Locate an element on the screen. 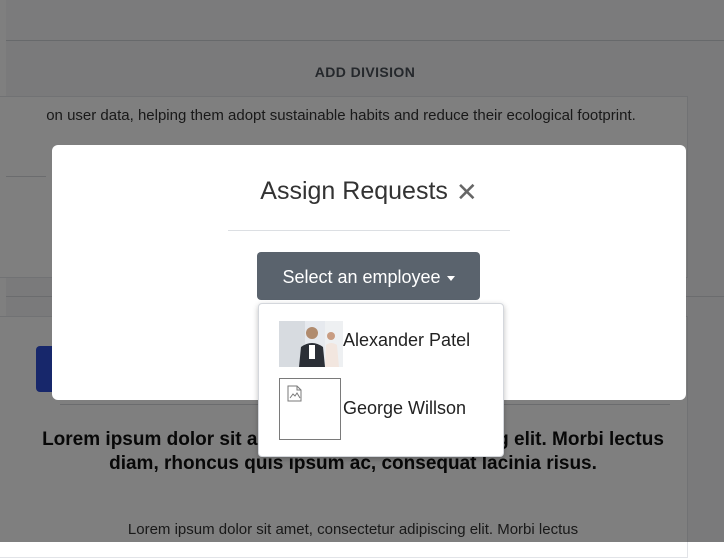 The image size is (724, 558). broken-image-icon is located at coordinates (294, 393).